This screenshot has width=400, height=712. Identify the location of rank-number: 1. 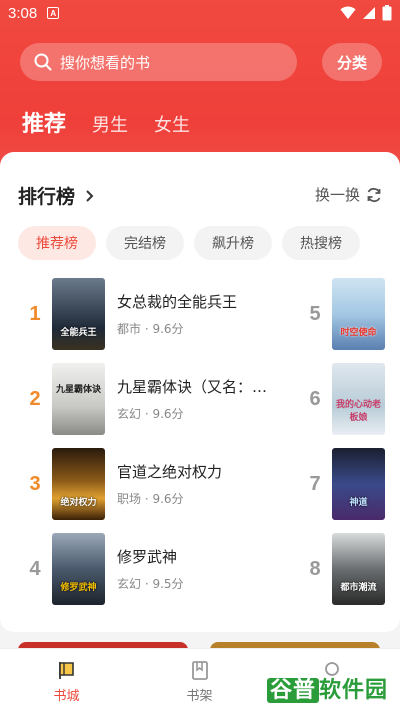
(35, 313).